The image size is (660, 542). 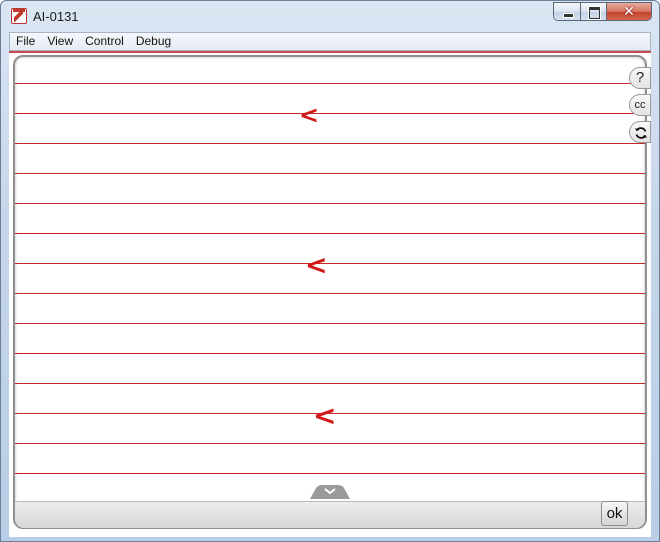 I want to click on refresh-button, so click(x=640, y=132).